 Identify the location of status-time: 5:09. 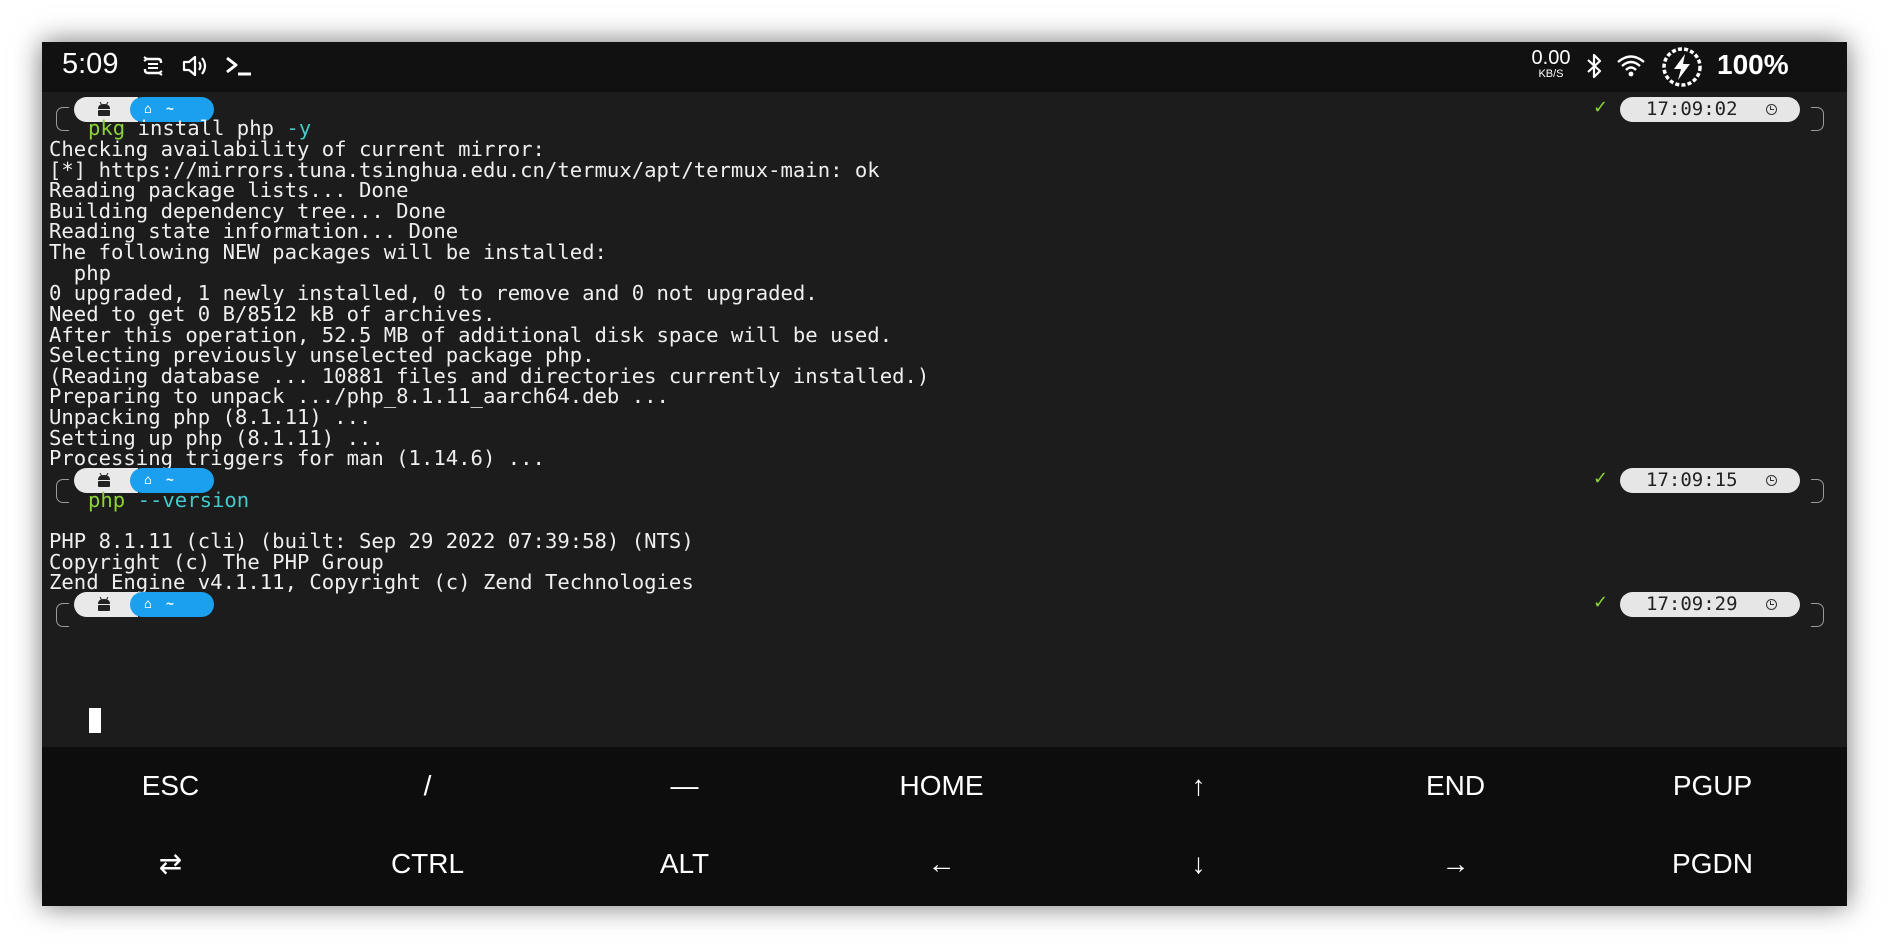
(90, 64).